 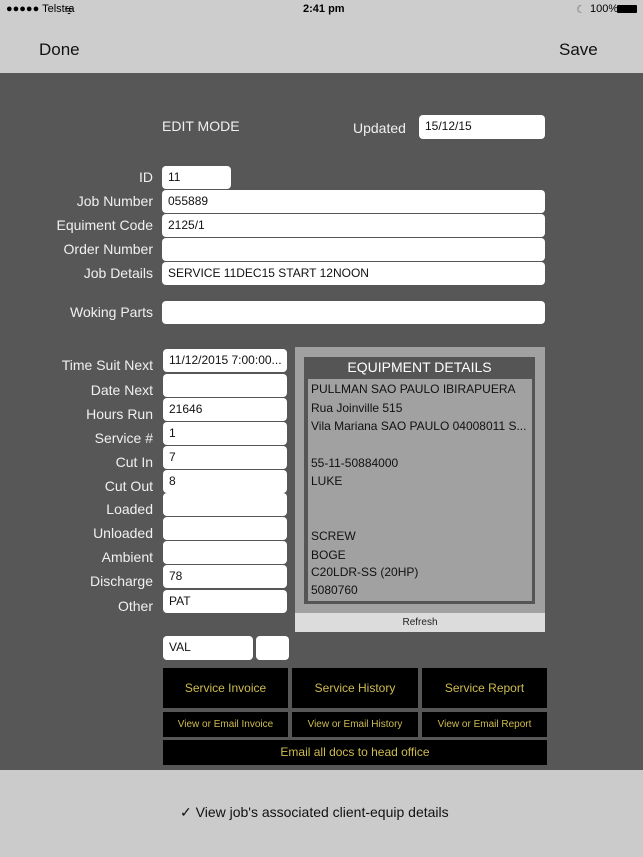 I want to click on equipment-title: EQUIPMENT DETAILS, so click(x=419, y=367).